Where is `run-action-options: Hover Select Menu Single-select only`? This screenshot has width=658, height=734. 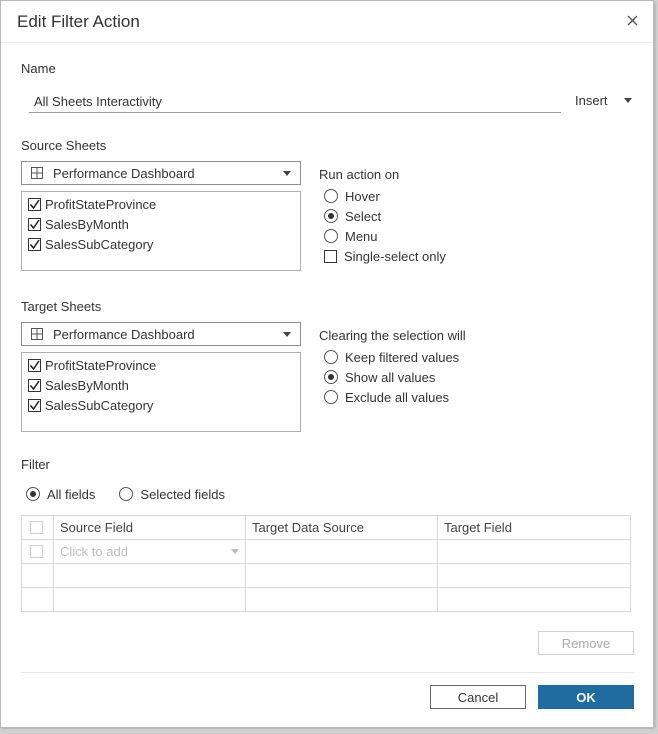 run-action-options: Hover Select Menu Single-select only is located at coordinates (385, 226).